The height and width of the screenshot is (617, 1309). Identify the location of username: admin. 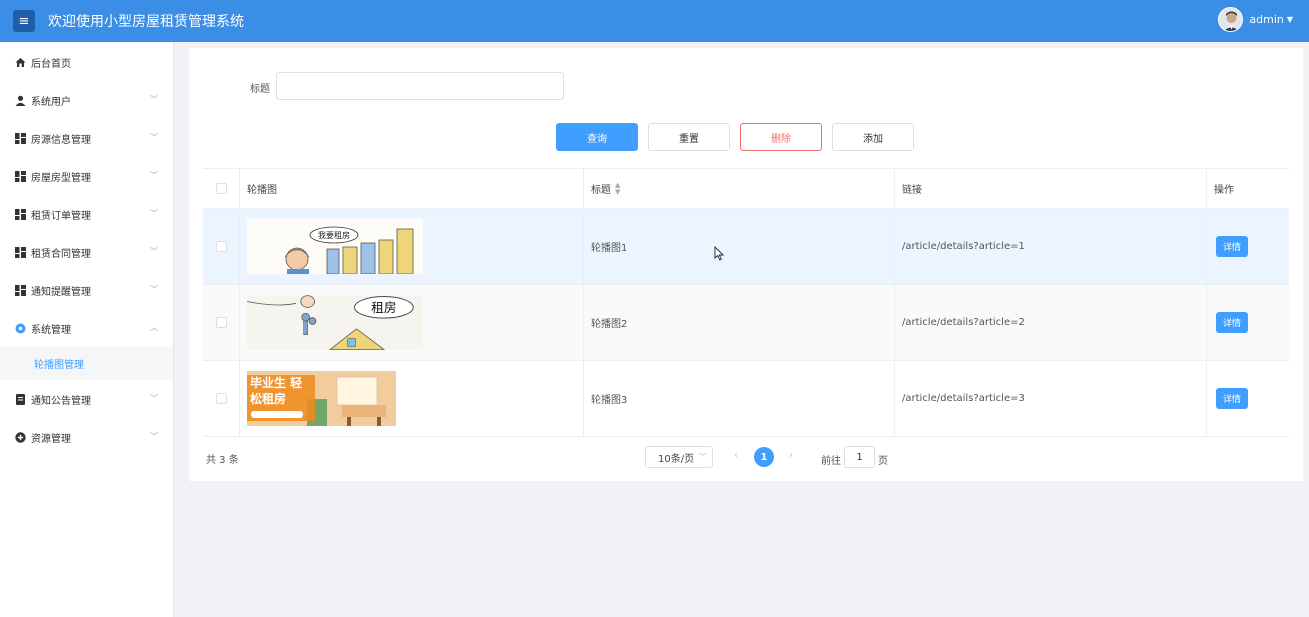
(1266, 19).